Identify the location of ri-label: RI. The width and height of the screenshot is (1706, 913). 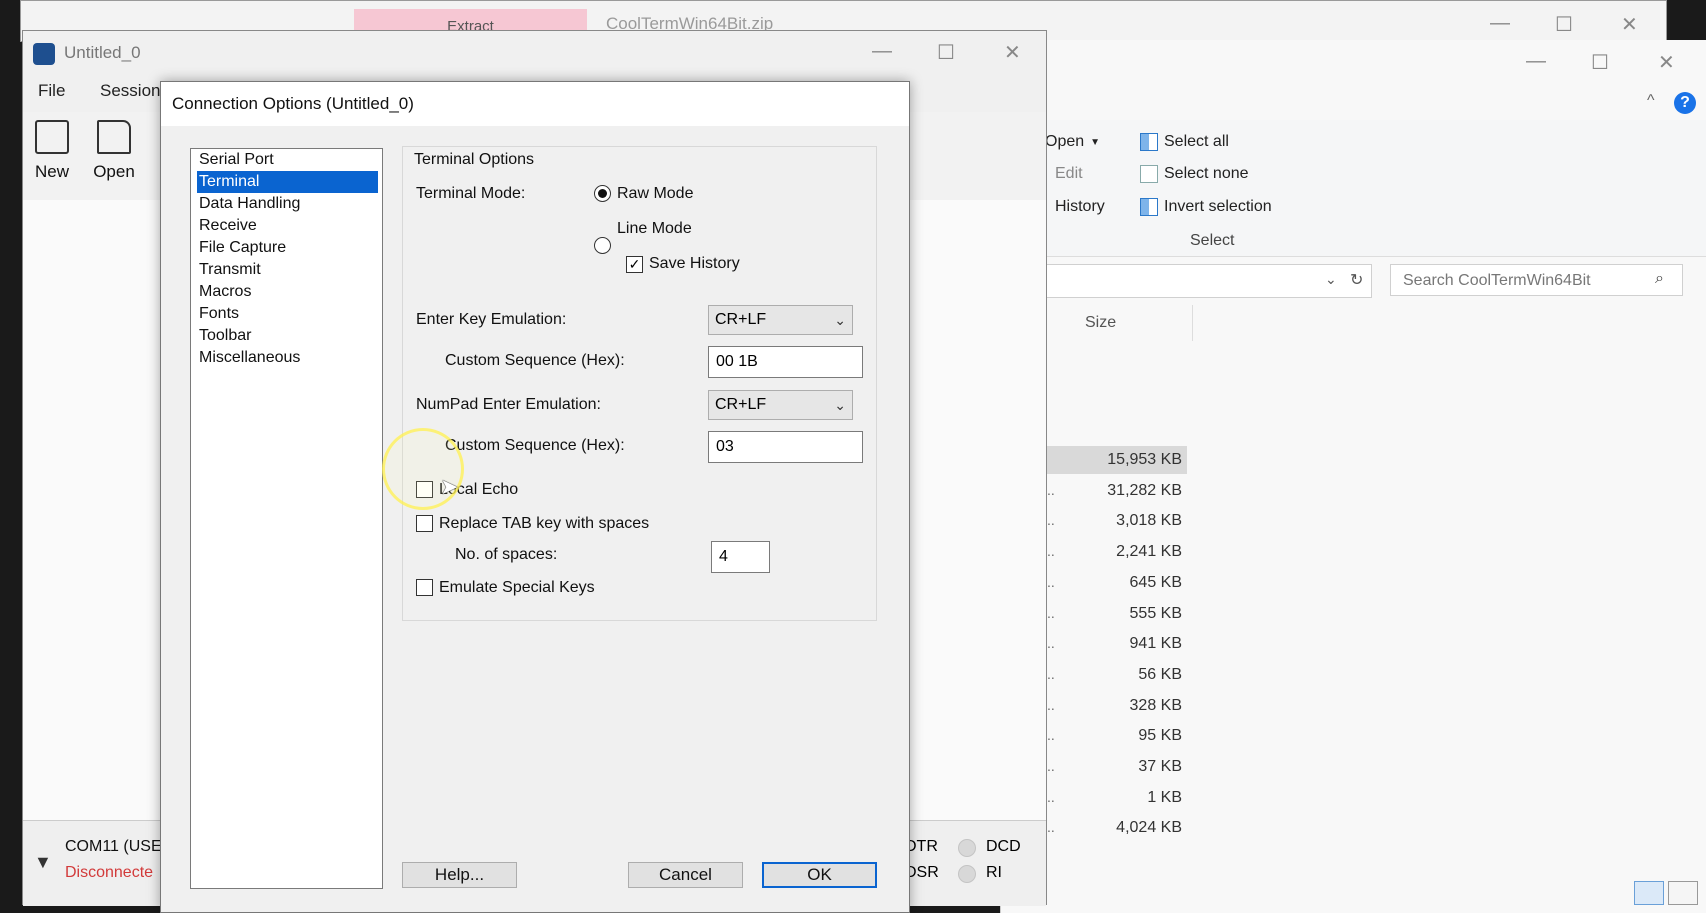
(994, 872).